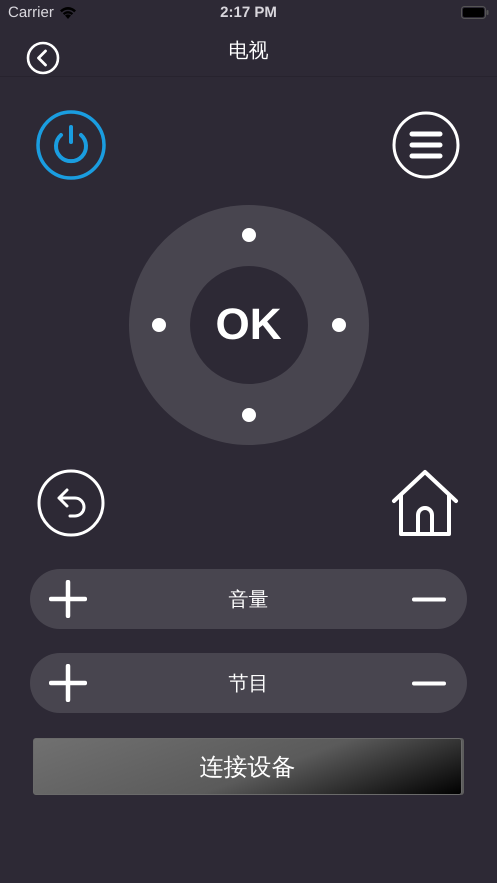  Describe the element at coordinates (159, 325) in the screenshot. I see `left-button` at that location.